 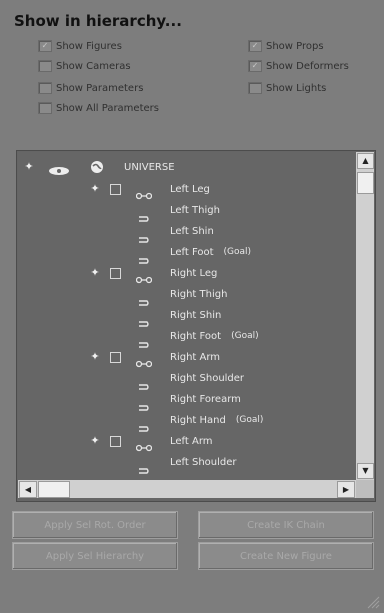 What do you see at coordinates (45, 46) in the screenshot?
I see `show-figures-checkbox: ✓` at bounding box center [45, 46].